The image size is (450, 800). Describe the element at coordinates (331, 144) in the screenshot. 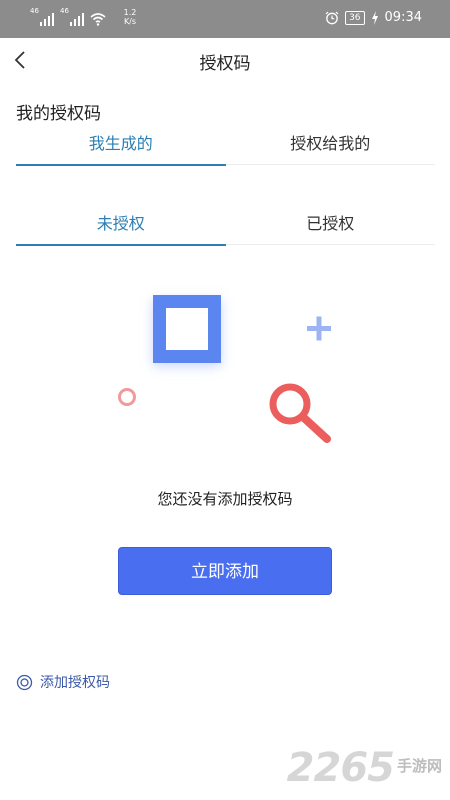

I see `tab-authorized-to-me: 授权给我的` at that location.